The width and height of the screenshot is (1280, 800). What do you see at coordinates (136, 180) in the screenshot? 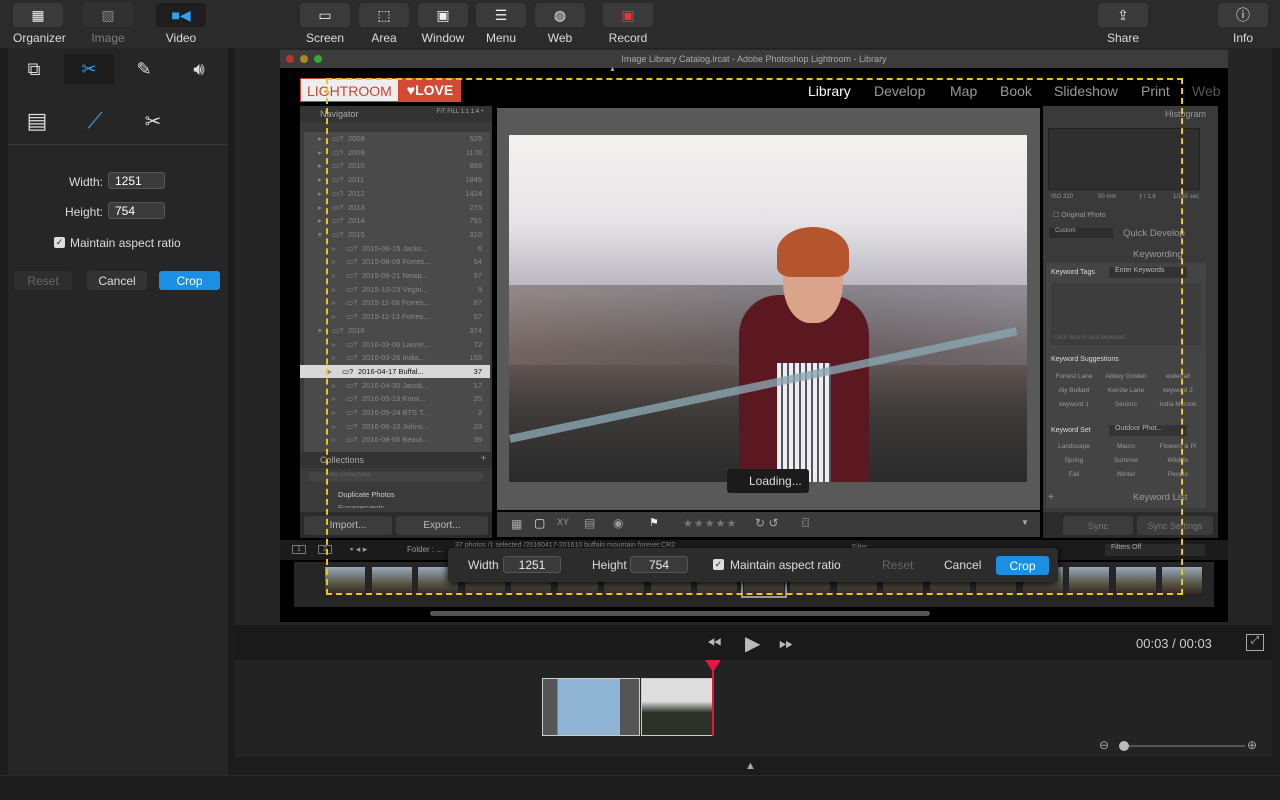
I see `width-input` at bounding box center [136, 180].